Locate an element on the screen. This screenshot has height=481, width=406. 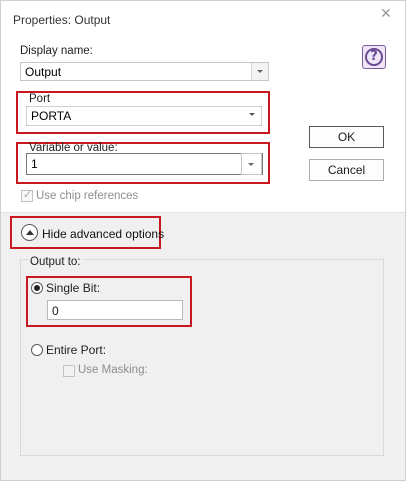
display-name-value: Output is located at coordinates (43, 72).